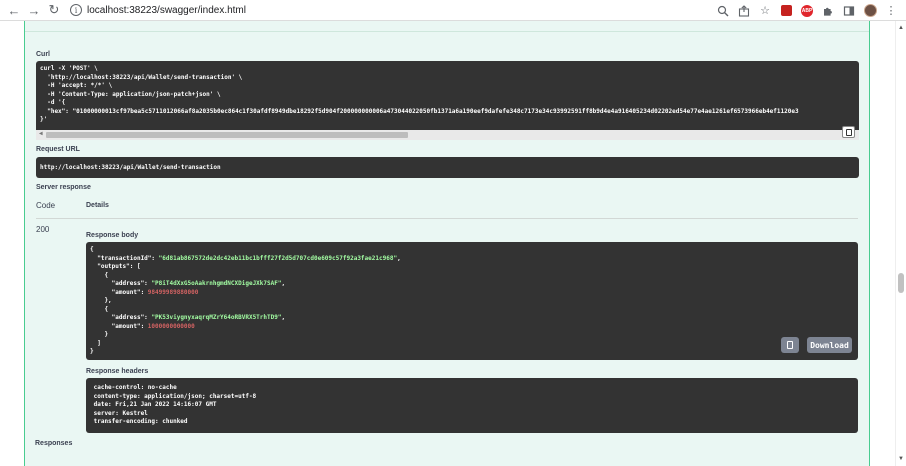 This screenshot has height=466, width=906. I want to click on code-column-header: Code, so click(46, 205).